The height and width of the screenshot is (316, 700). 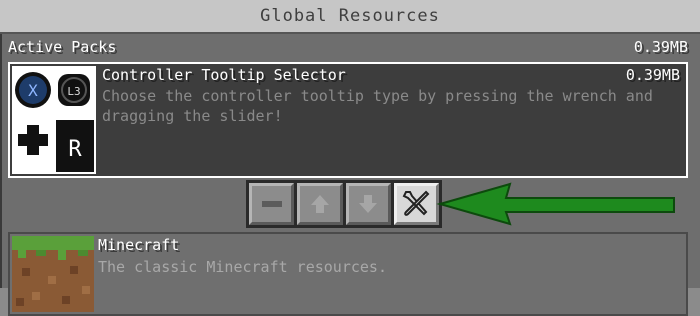 What do you see at coordinates (344, 204) in the screenshot?
I see `pack-controls-toolbar` at bounding box center [344, 204].